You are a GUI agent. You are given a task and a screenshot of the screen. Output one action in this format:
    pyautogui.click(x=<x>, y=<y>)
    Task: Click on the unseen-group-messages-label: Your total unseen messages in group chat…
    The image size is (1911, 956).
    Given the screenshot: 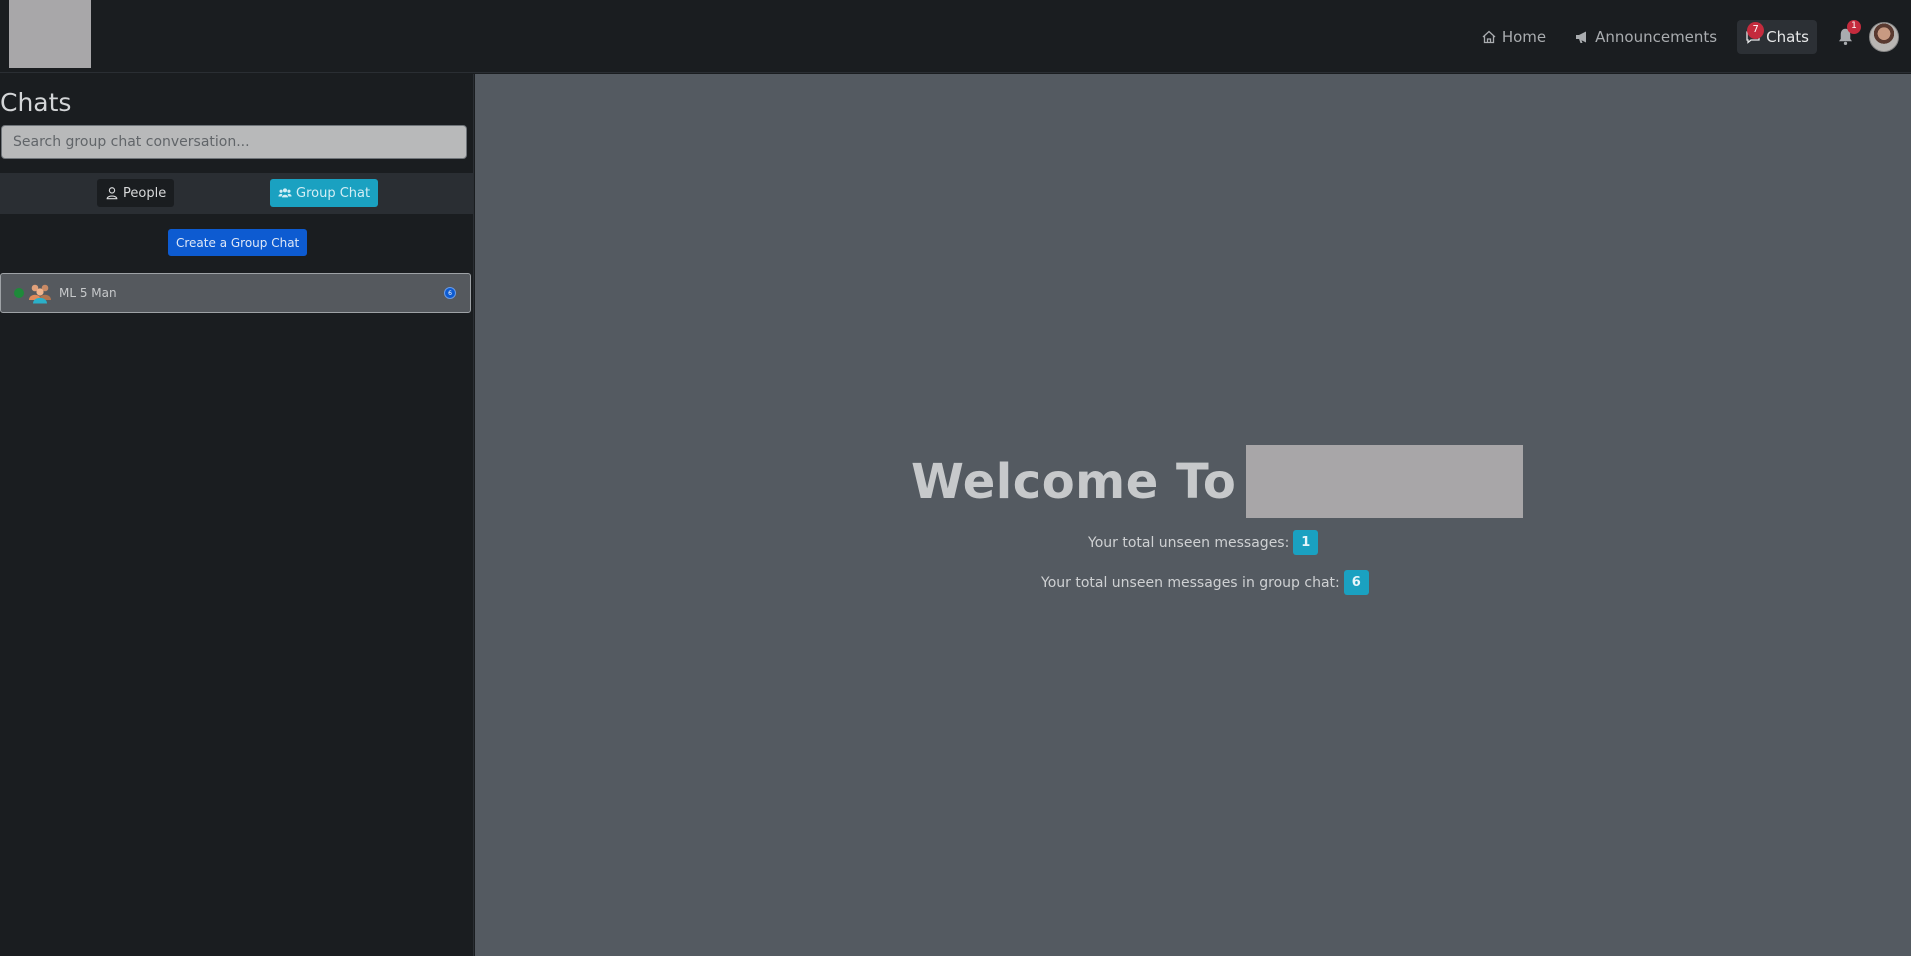 What is the action you would take?
    pyautogui.click(x=1190, y=582)
    